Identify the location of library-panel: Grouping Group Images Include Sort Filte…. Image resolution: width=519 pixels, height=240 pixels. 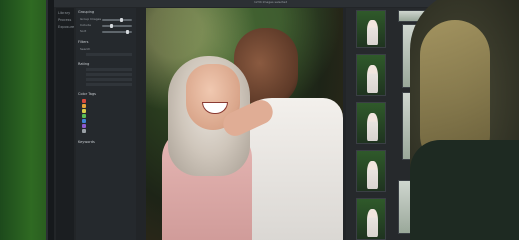
(106, 124).